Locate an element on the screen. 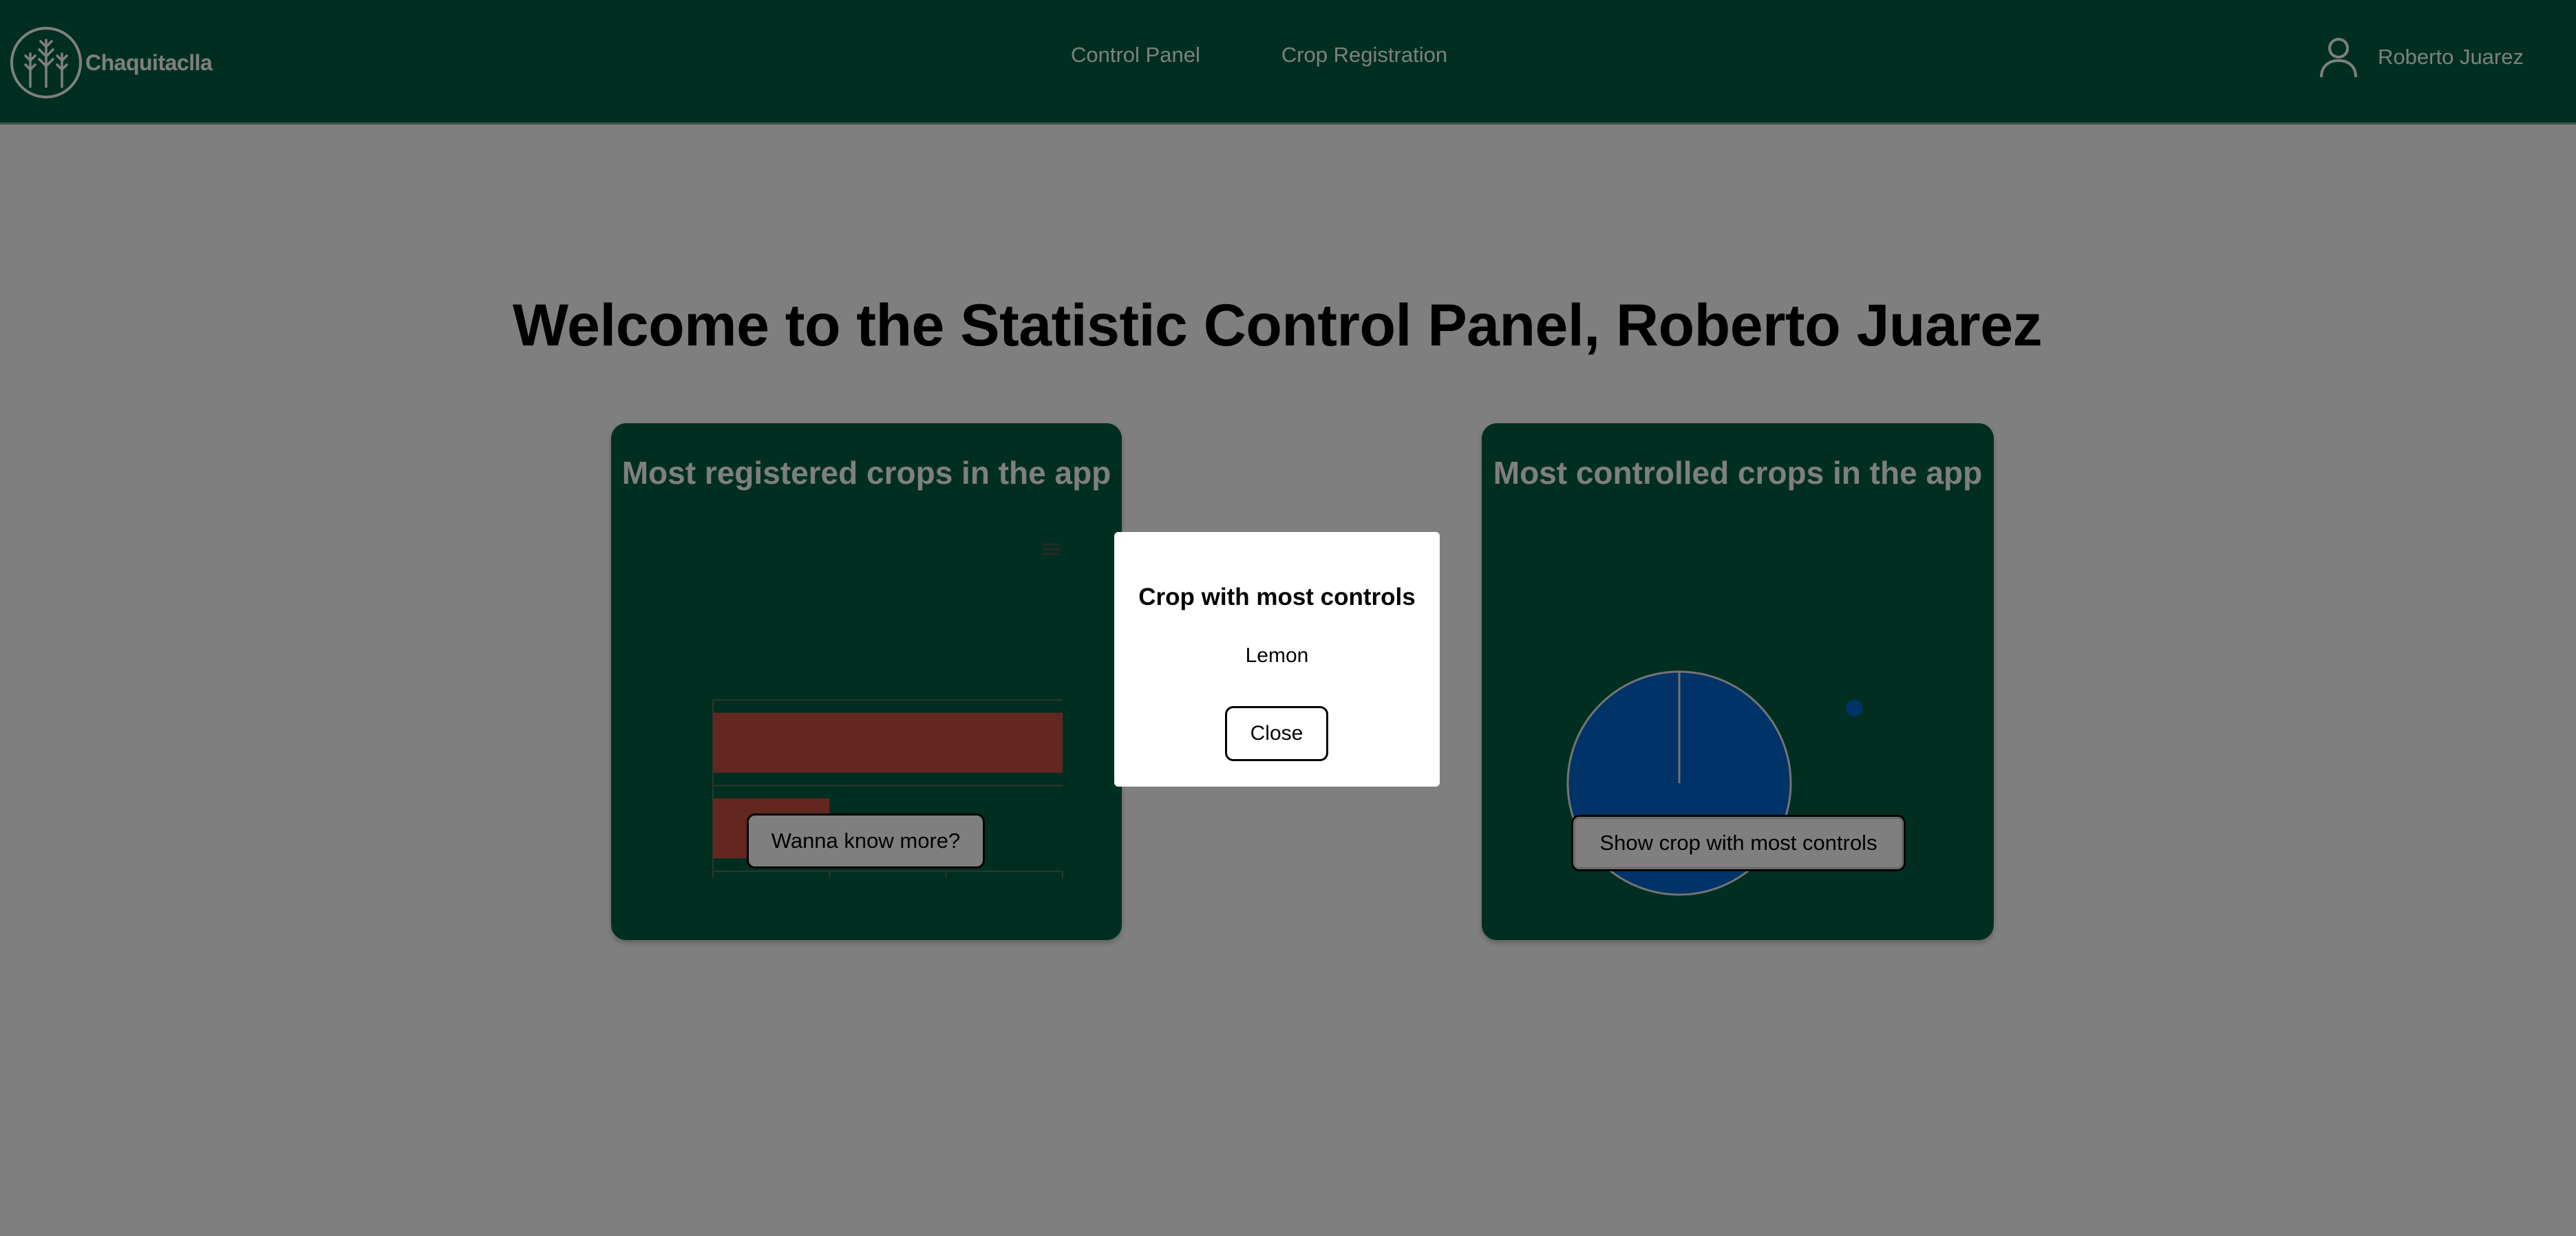  modal-body-text: Lemon is located at coordinates (1277, 655).